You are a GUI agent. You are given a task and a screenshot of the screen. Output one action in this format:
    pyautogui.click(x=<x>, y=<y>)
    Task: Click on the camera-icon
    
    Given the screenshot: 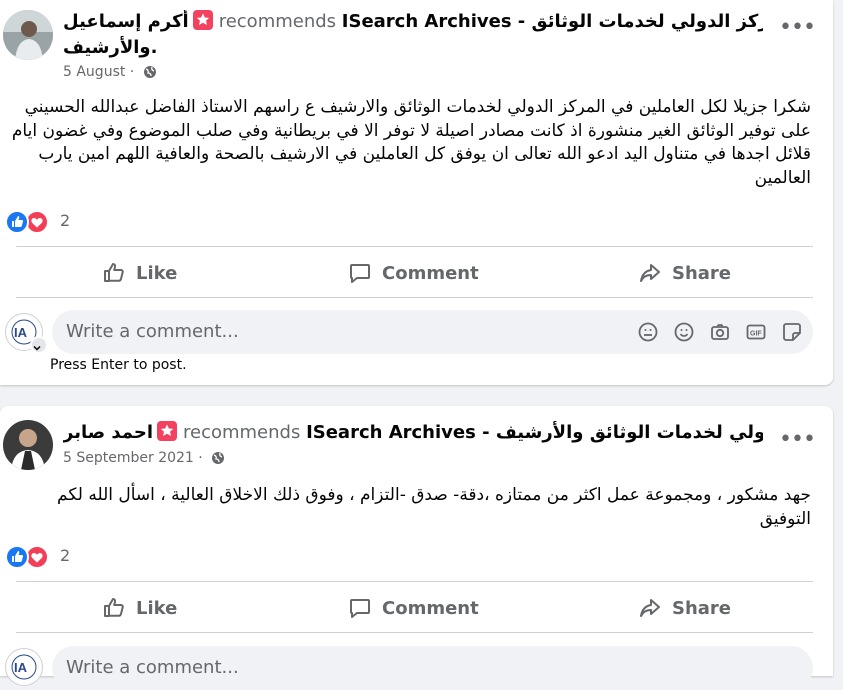 What is the action you would take?
    pyautogui.click(x=720, y=332)
    